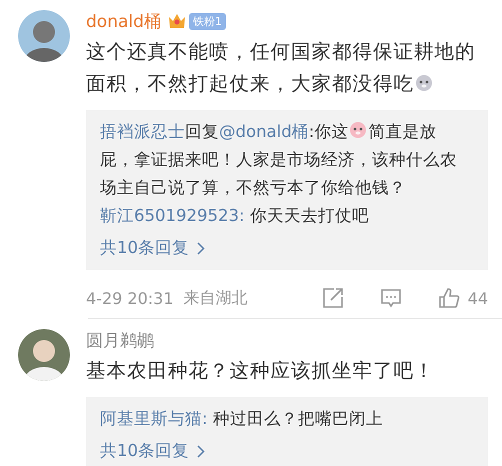 This screenshot has height=466, width=502. What do you see at coordinates (333, 298) in the screenshot?
I see `share-icon` at bounding box center [333, 298].